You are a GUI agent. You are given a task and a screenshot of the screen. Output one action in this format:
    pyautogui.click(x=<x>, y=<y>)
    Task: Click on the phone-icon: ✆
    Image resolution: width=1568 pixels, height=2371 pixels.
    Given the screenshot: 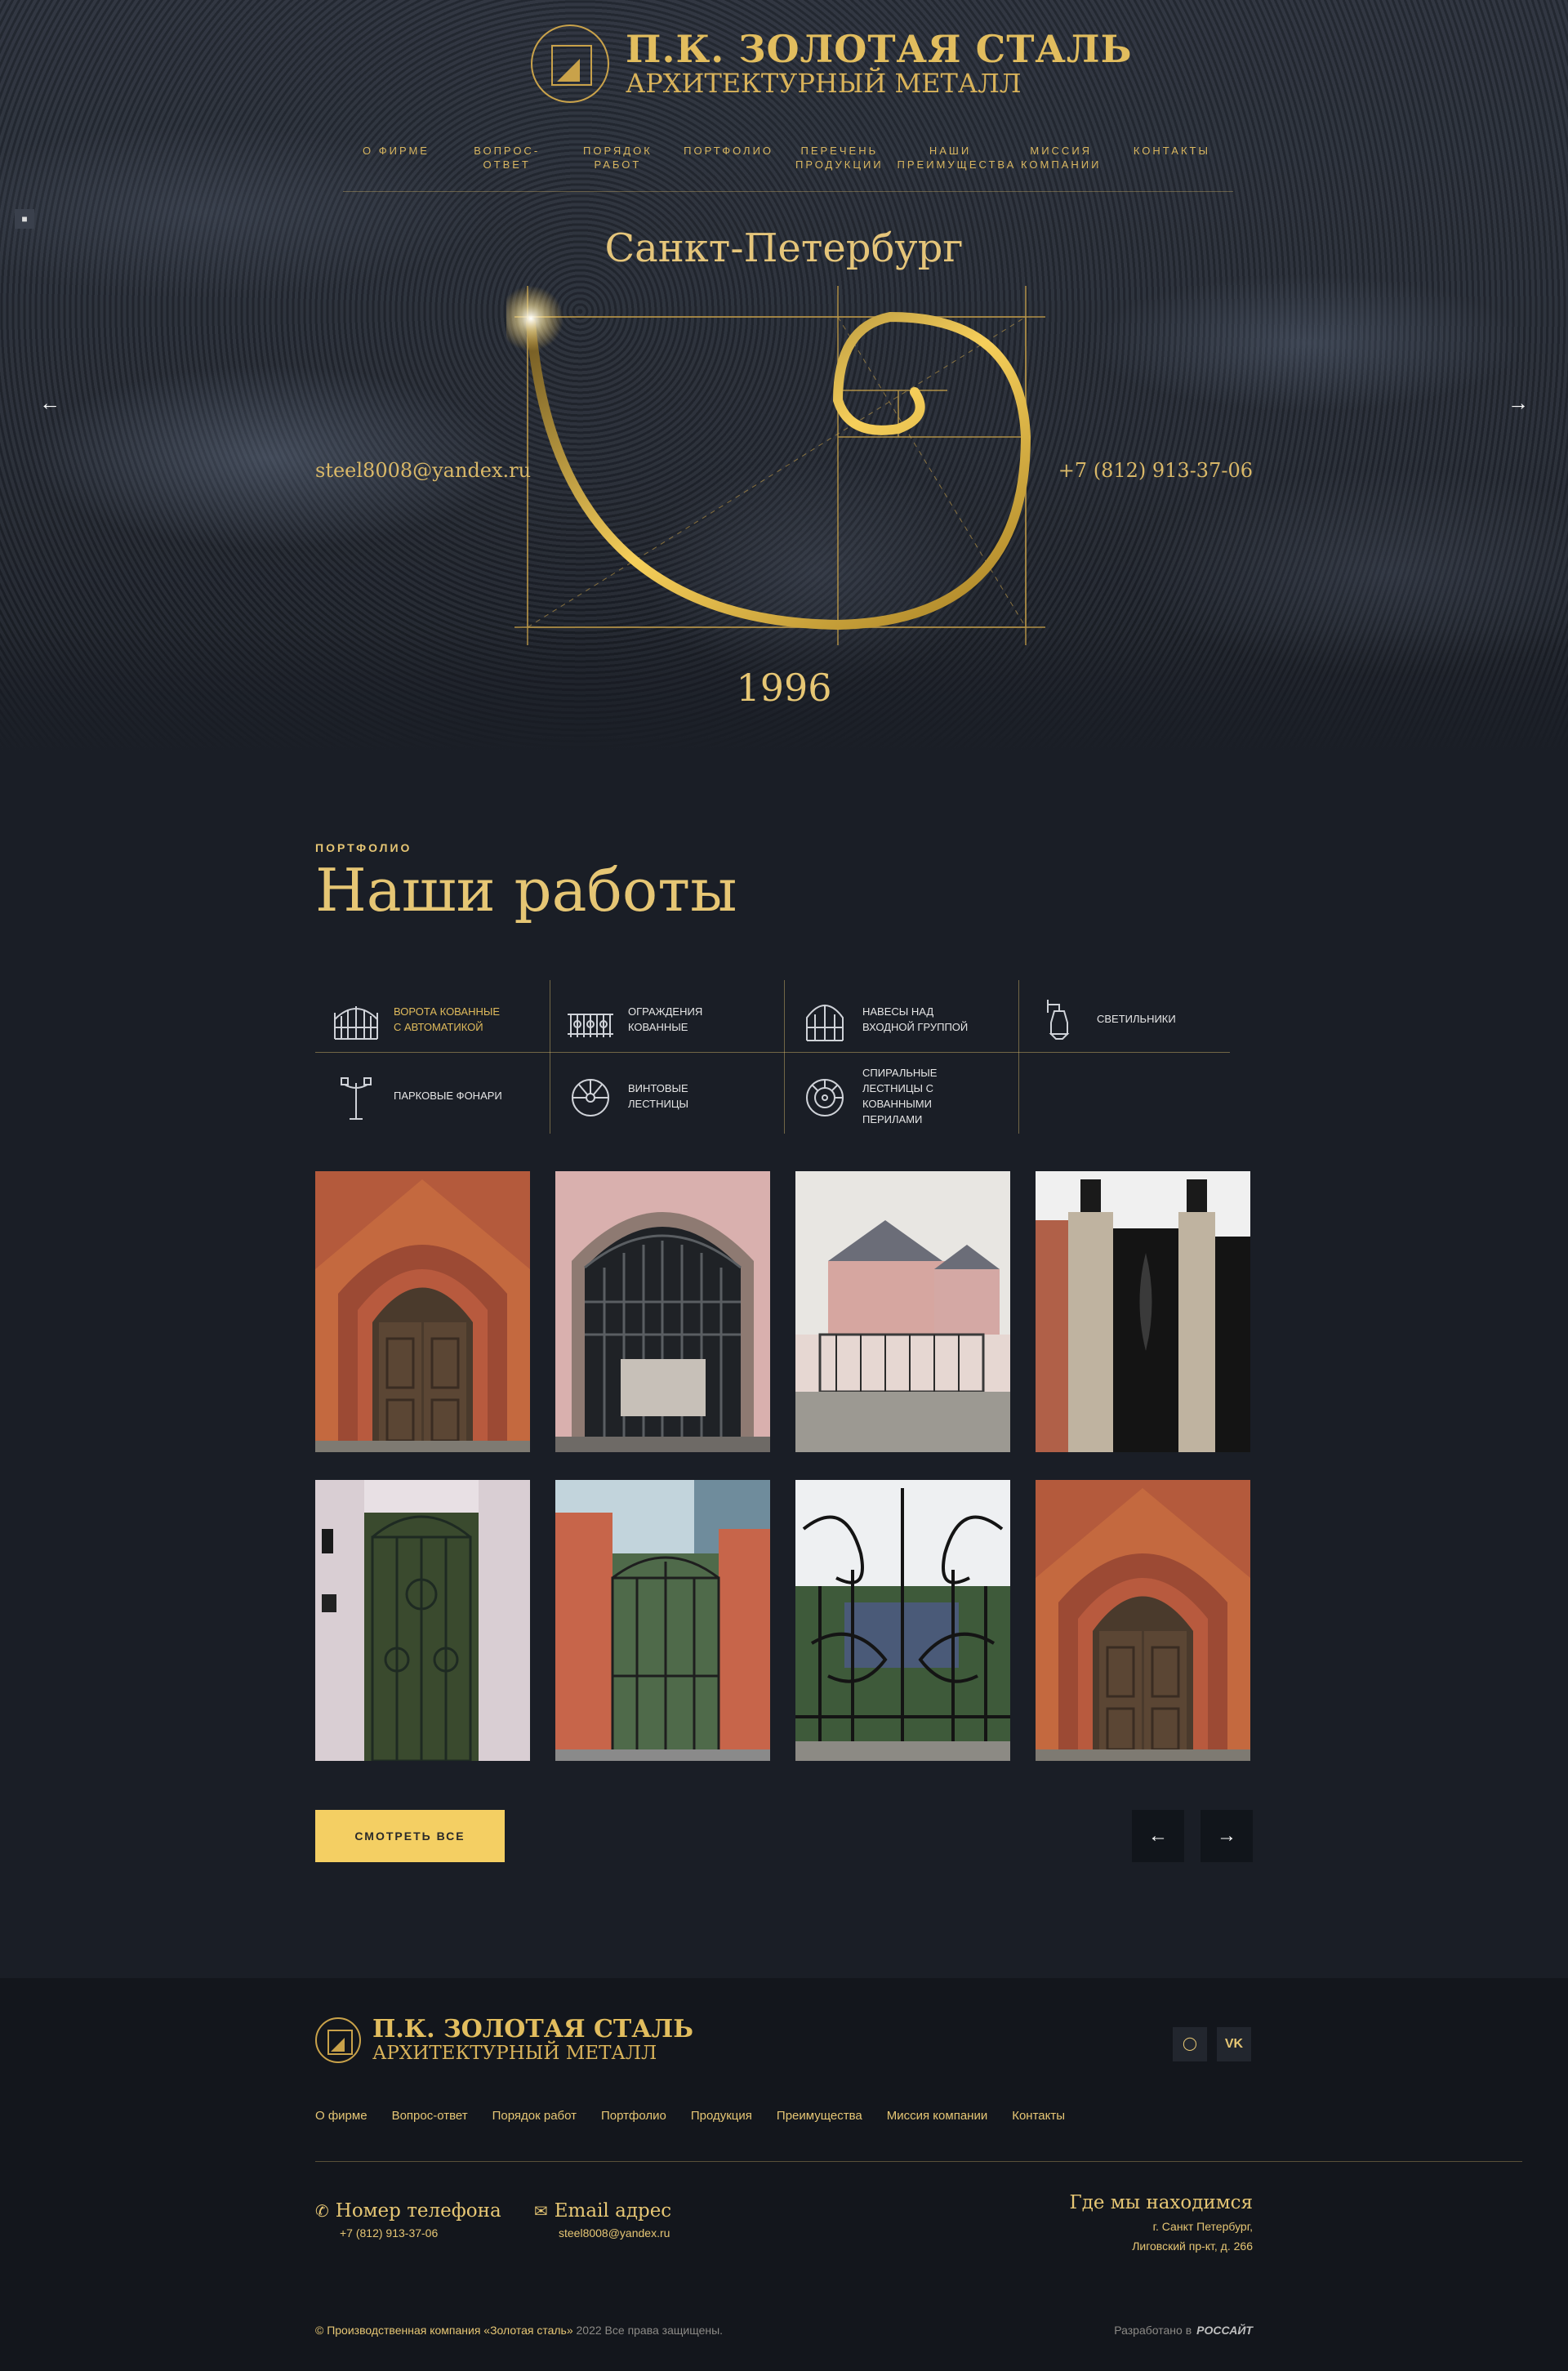 What is the action you would take?
    pyautogui.click(x=322, y=2211)
    